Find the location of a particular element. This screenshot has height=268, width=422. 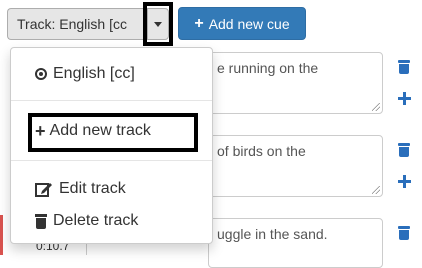

annotation-highlight-caret is located at coordinates (158, 24).